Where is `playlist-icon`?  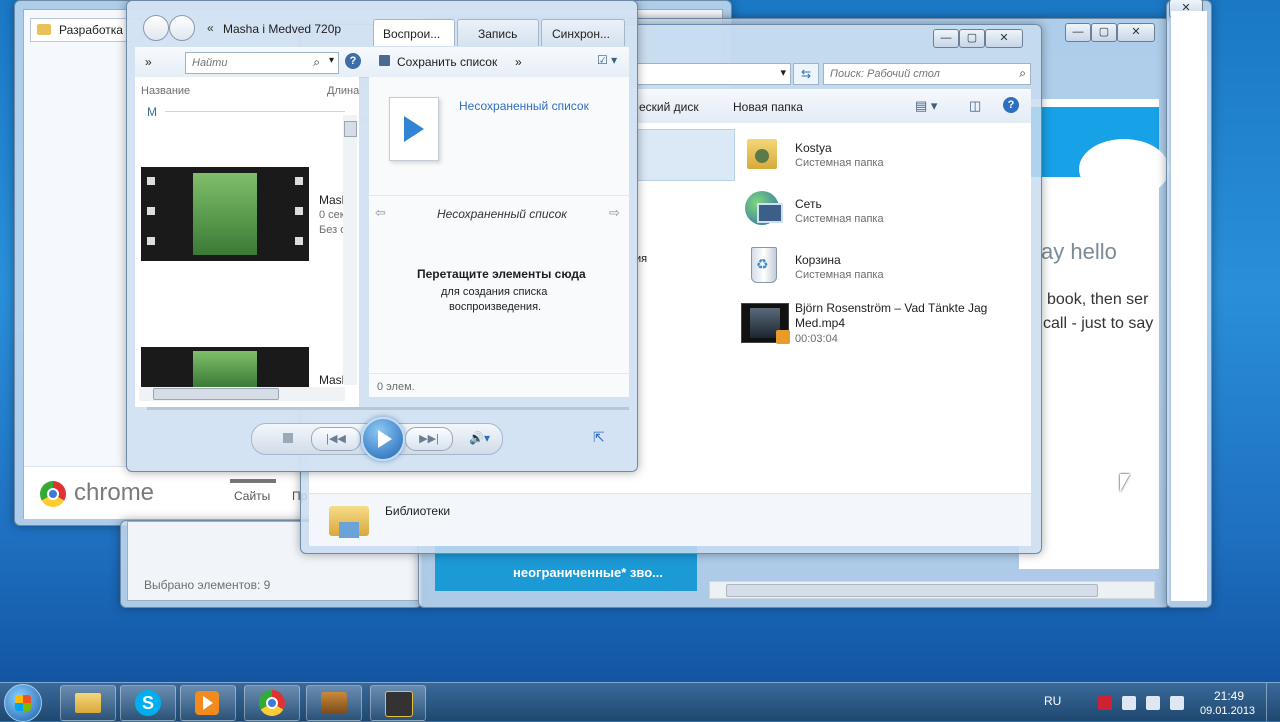 playlist-icon is located at coordinates (414, 129).